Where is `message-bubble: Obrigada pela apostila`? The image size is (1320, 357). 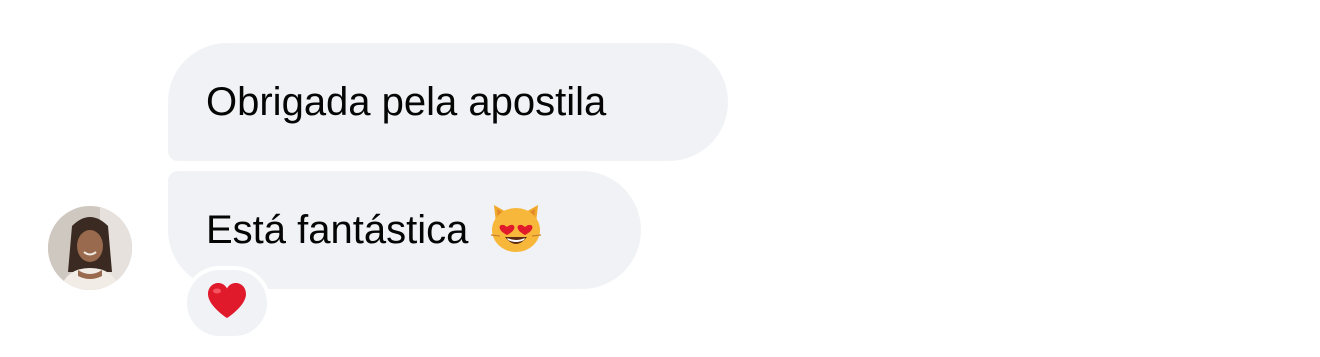 message-bubble: Obrigada pela apostila is located at coordinates (448, 102).